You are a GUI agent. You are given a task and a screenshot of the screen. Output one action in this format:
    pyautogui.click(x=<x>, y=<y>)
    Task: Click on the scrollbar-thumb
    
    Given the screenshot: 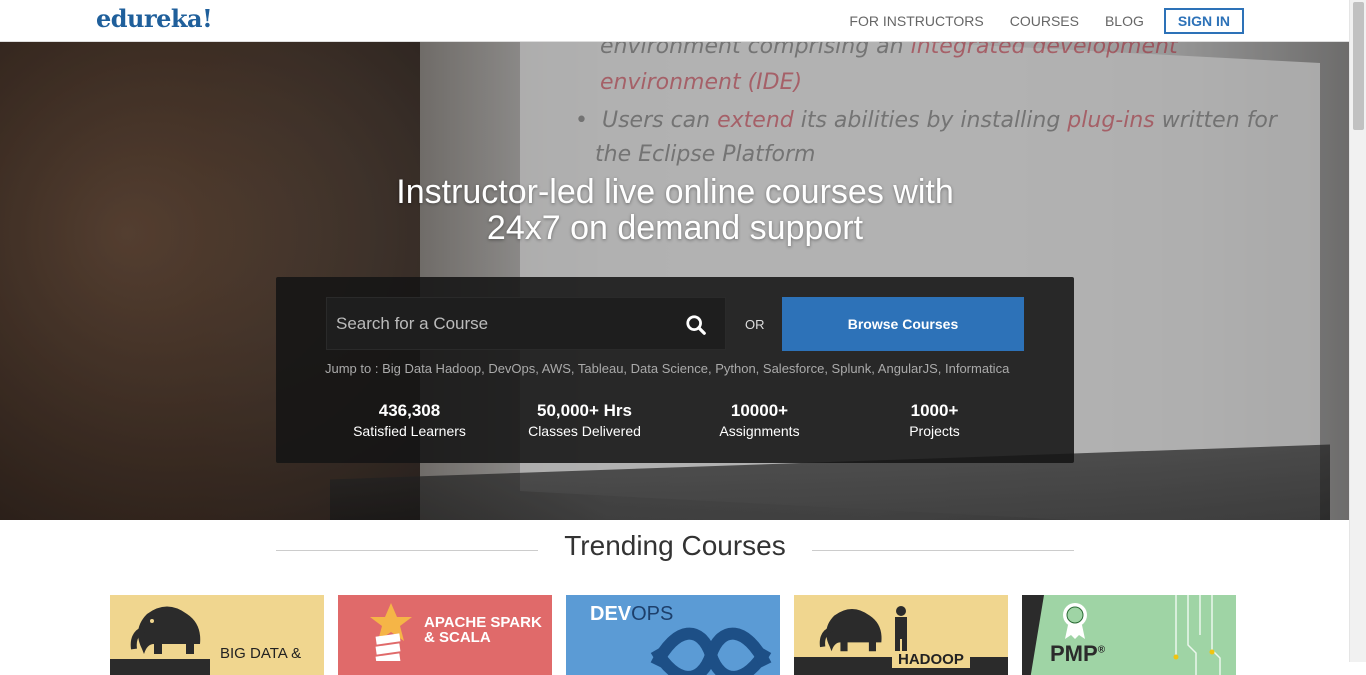 What is the action you would take?
    pyautogui.click(x=1358, y=66)
    